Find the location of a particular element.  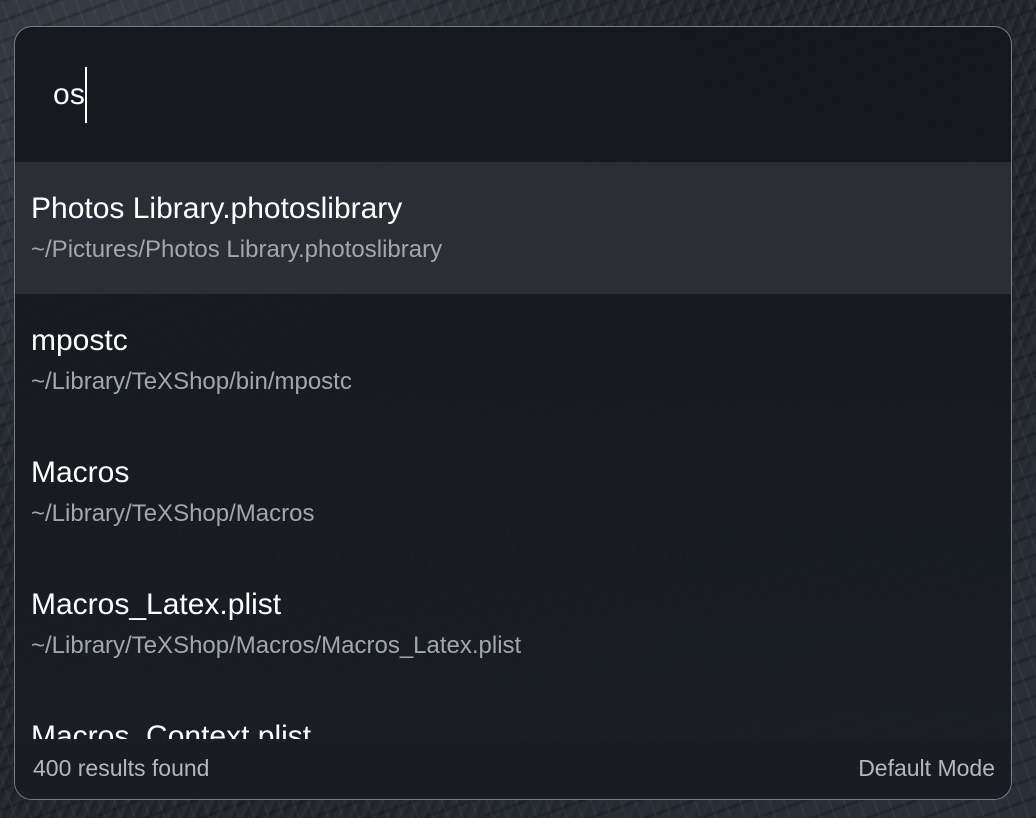

result-path: ~/Library/TeXShop/bin/mpostc is located at coordinates (191, 381).